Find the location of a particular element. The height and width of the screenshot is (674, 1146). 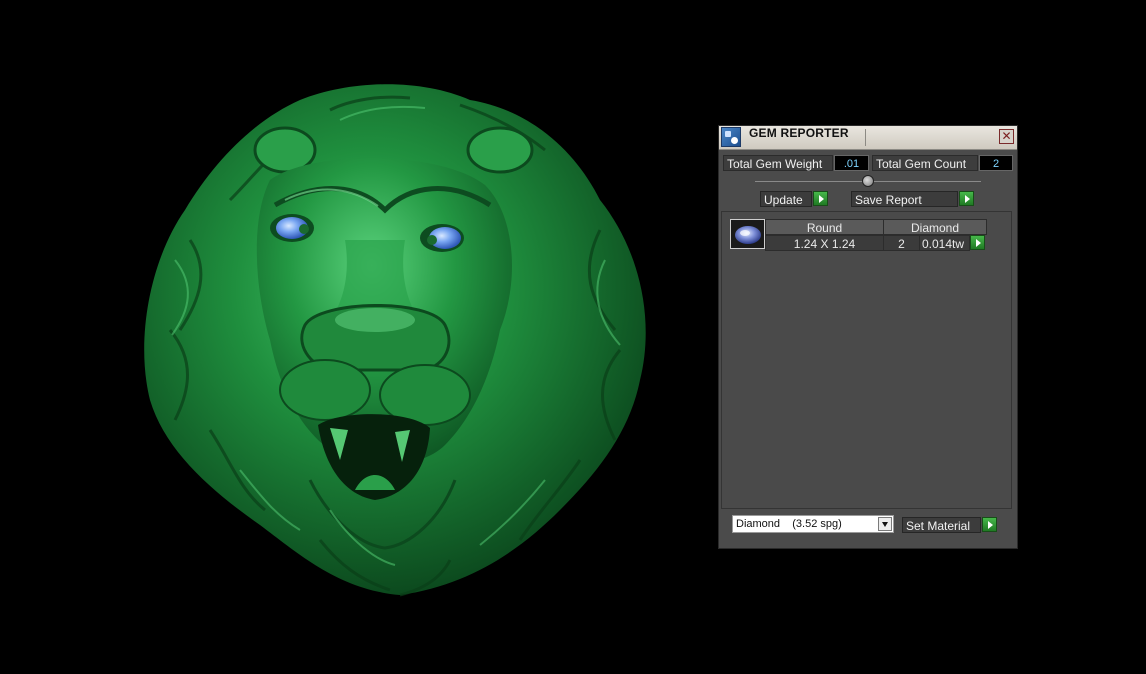

save-report-button: Save Report is located at coordinates (904, 199).